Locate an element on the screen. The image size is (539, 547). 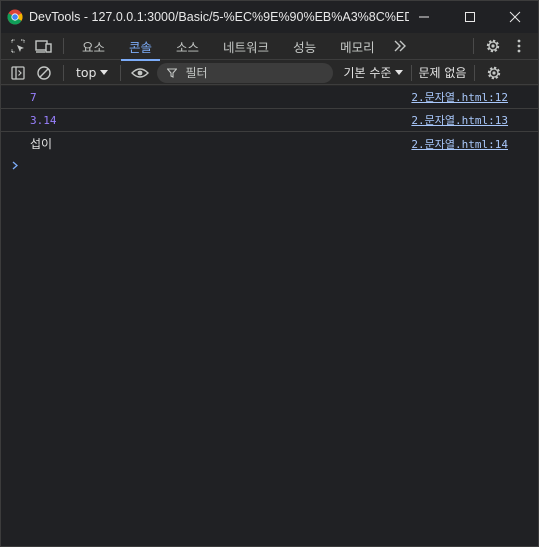
tab-sources: 소스 is located at coordinates (187, 46).